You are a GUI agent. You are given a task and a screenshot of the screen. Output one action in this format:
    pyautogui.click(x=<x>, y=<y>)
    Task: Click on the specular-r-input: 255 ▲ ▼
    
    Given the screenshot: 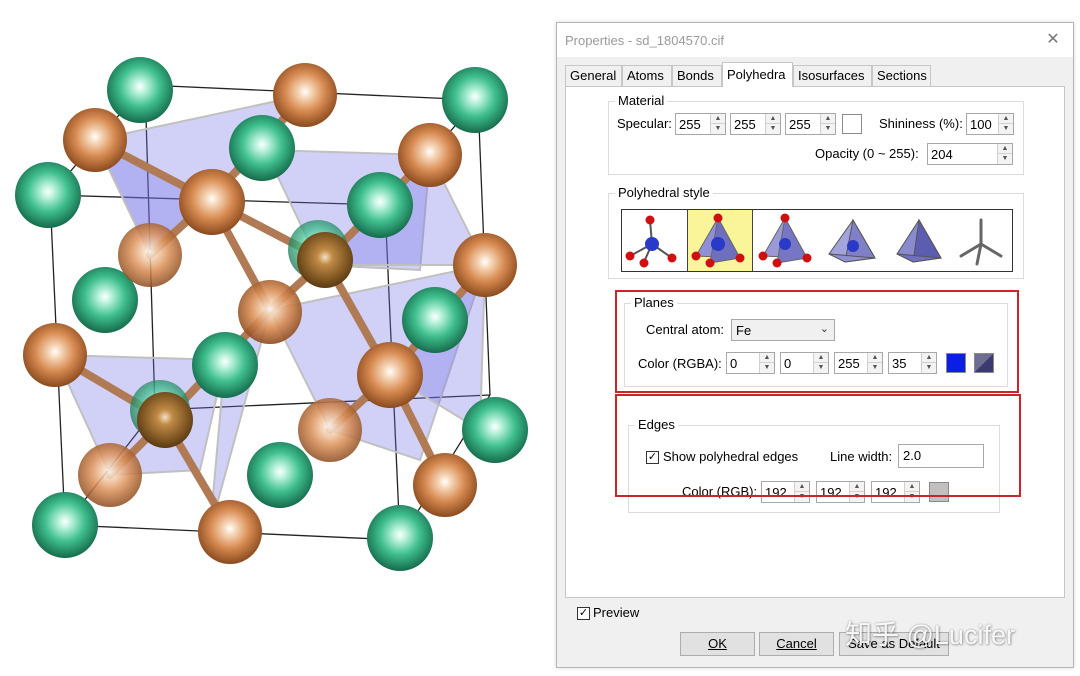 What is the action you would take?
    pyautogui.click(x=700, y=124)
    